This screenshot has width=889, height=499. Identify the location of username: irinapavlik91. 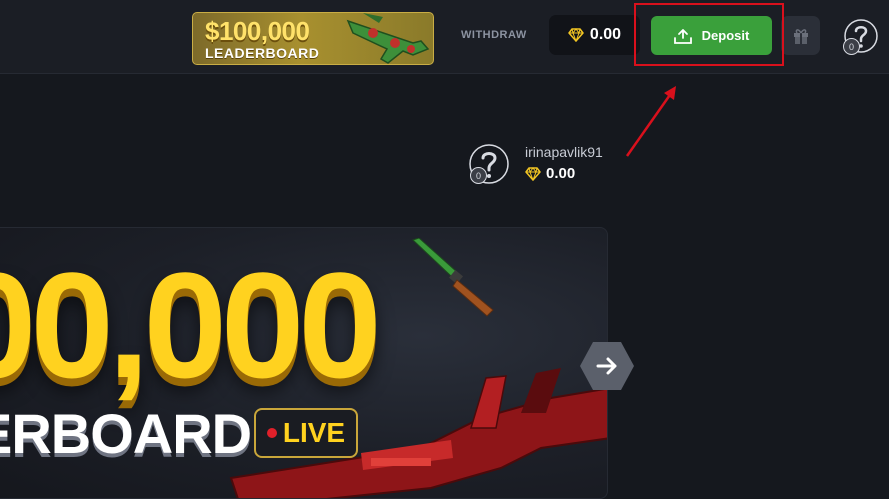
(564, 152).